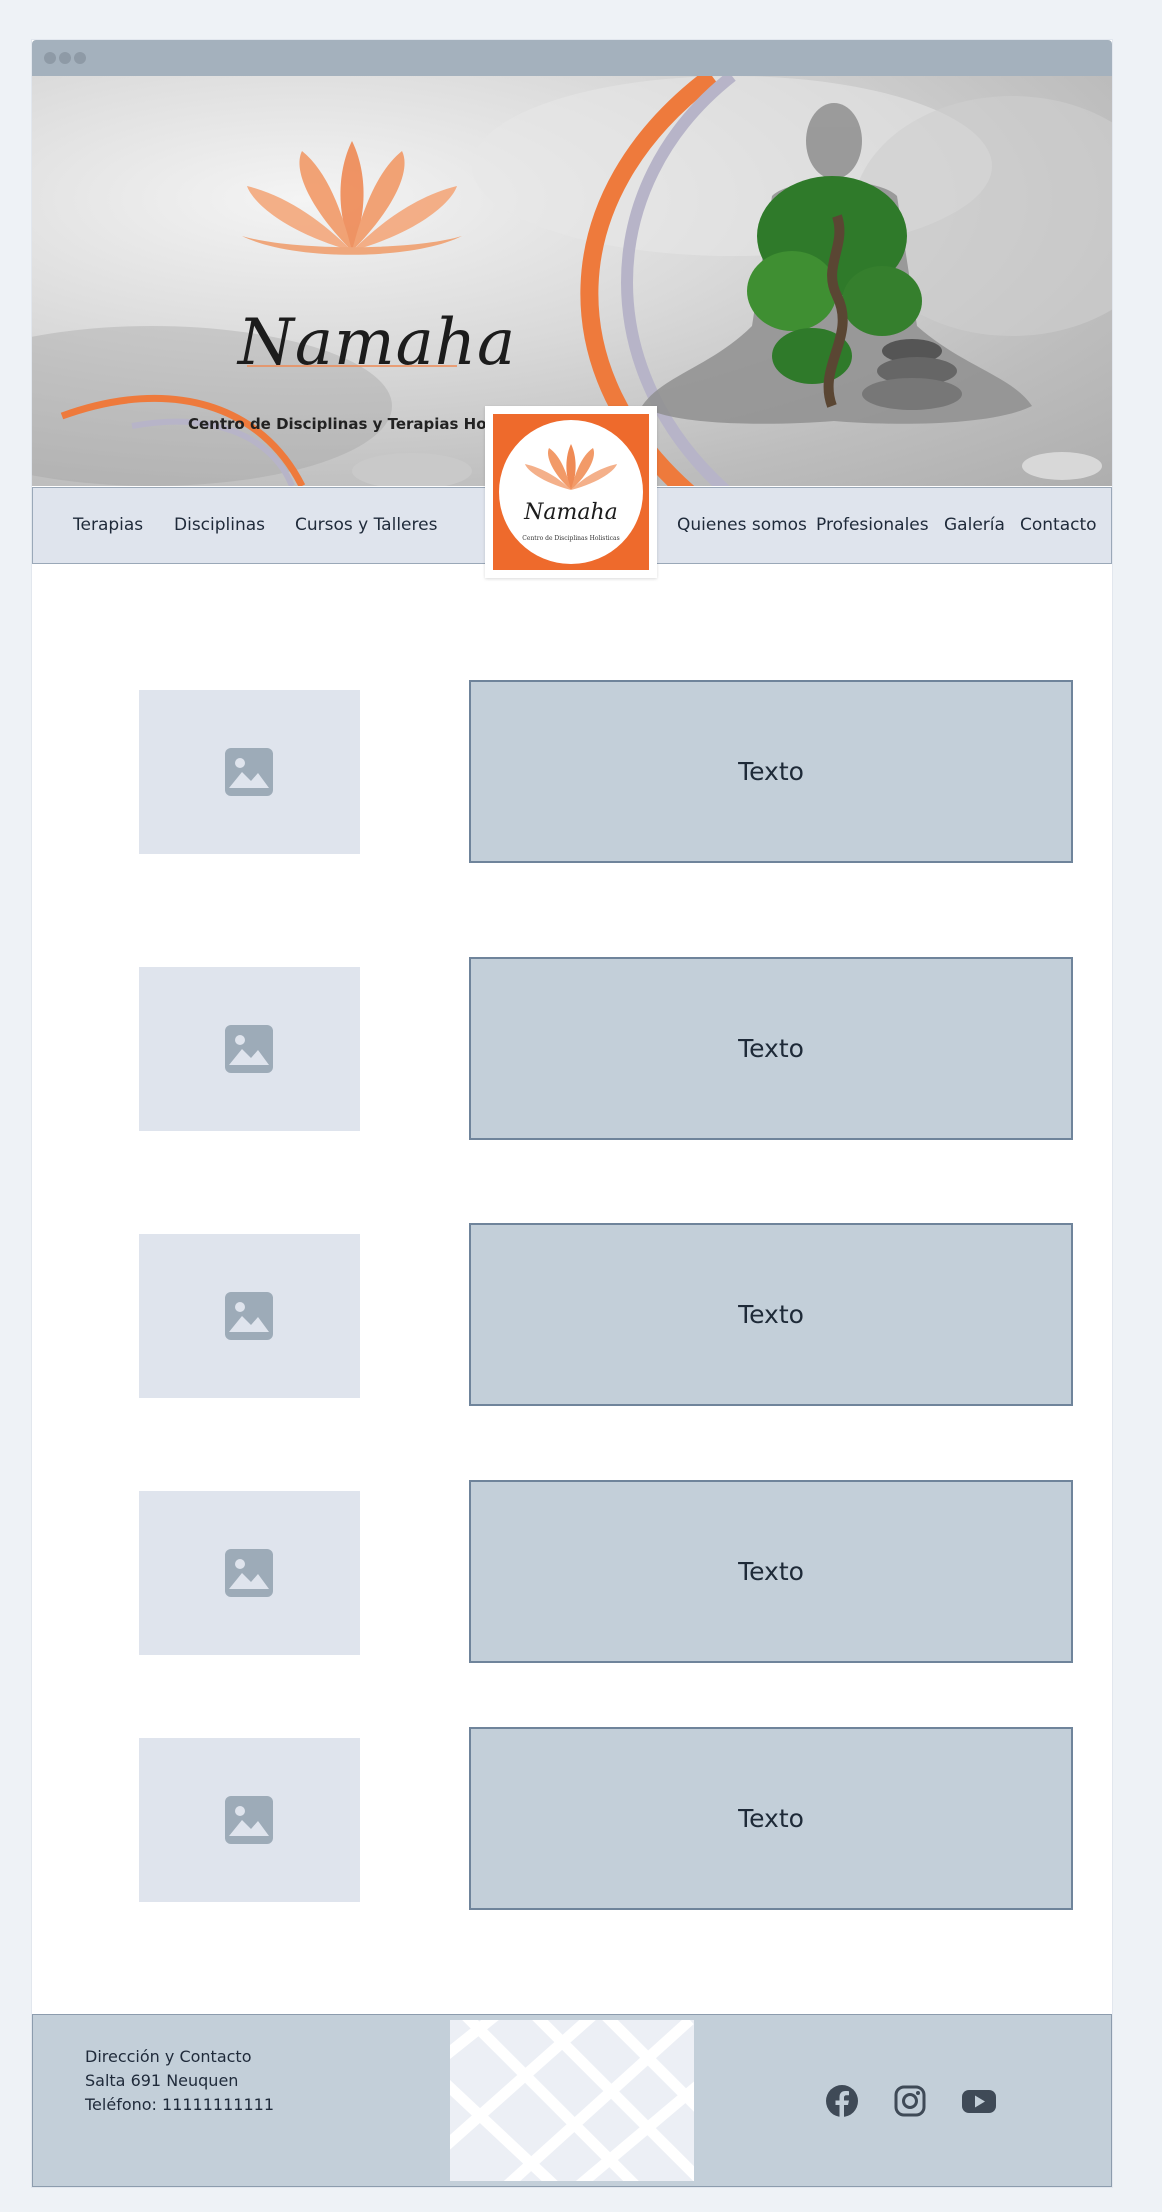 The width and height of the screenshot is (1162, 2212). Describe the element at coordinates (168, 2056) in the screenshot. I see `contact-title: Dirección y Contacto` at that location.